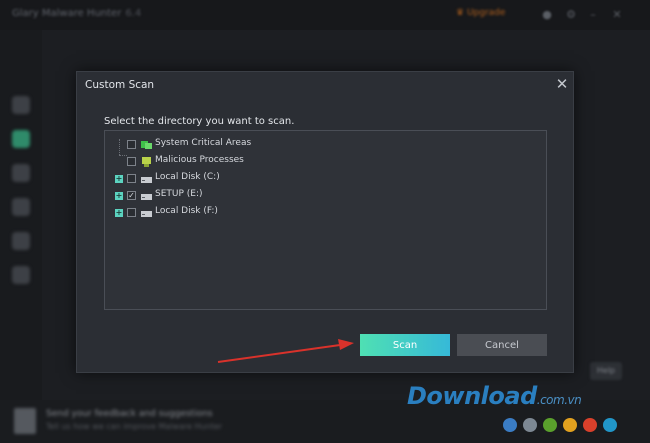 This screenshot has width=650, height=443. What do you see at coordinates (285, 351) in the screenshot?
I see `annotation-arrow` at bounding box center [285, 351].